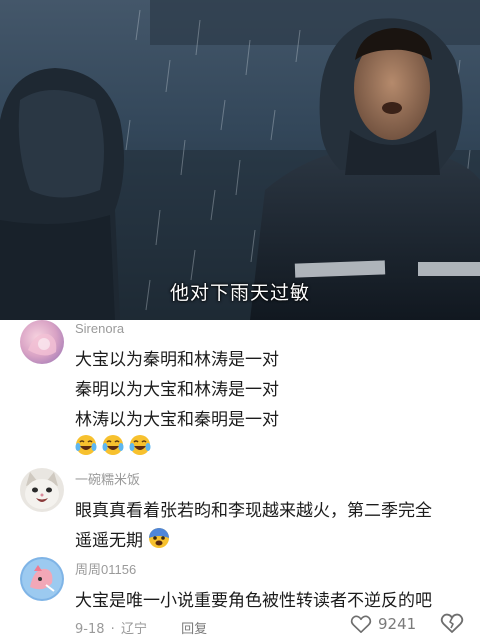 The width and height of the screenshot is (480, 640). What do you see at coordinates (90, 629) in the screenshot?
I see `comment-date: 9-18` at bounding box center [90, 629].